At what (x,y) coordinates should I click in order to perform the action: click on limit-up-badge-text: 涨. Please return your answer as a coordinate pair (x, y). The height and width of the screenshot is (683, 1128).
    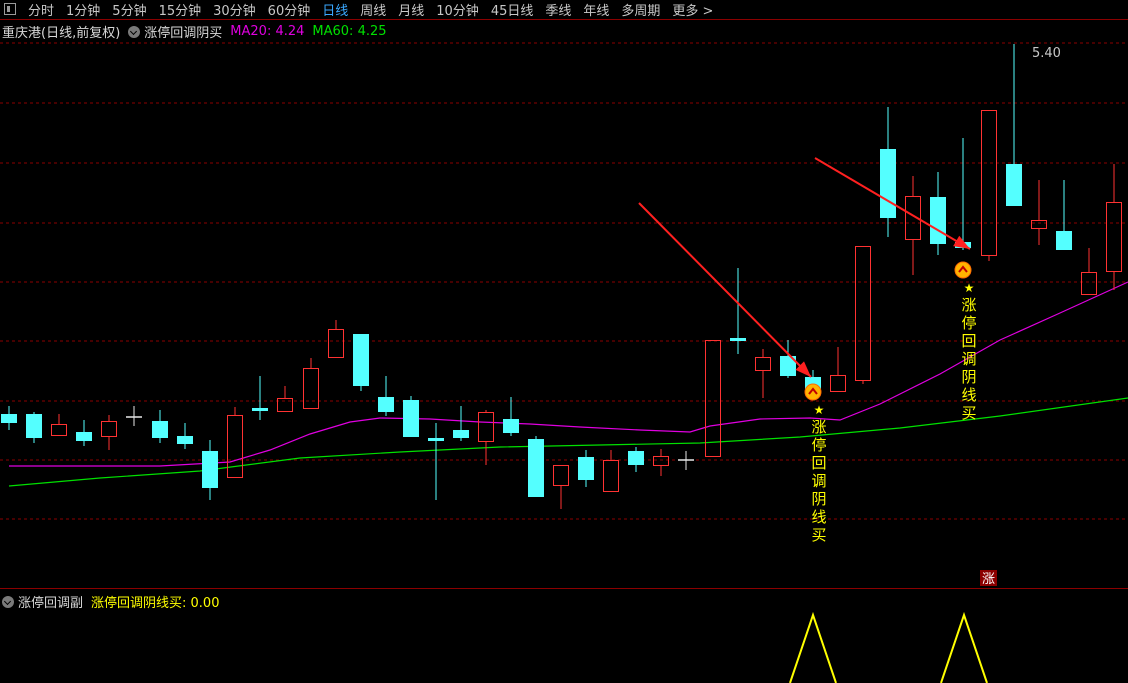
    Looking at the image, I should click on (988, 579).